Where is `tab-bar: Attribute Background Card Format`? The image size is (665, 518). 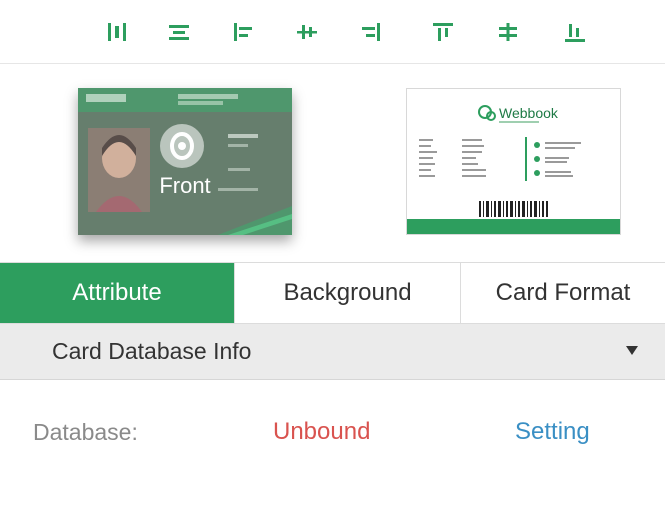
tab-bar: Attribute Background Card Format is located at coordinates (332, 293).